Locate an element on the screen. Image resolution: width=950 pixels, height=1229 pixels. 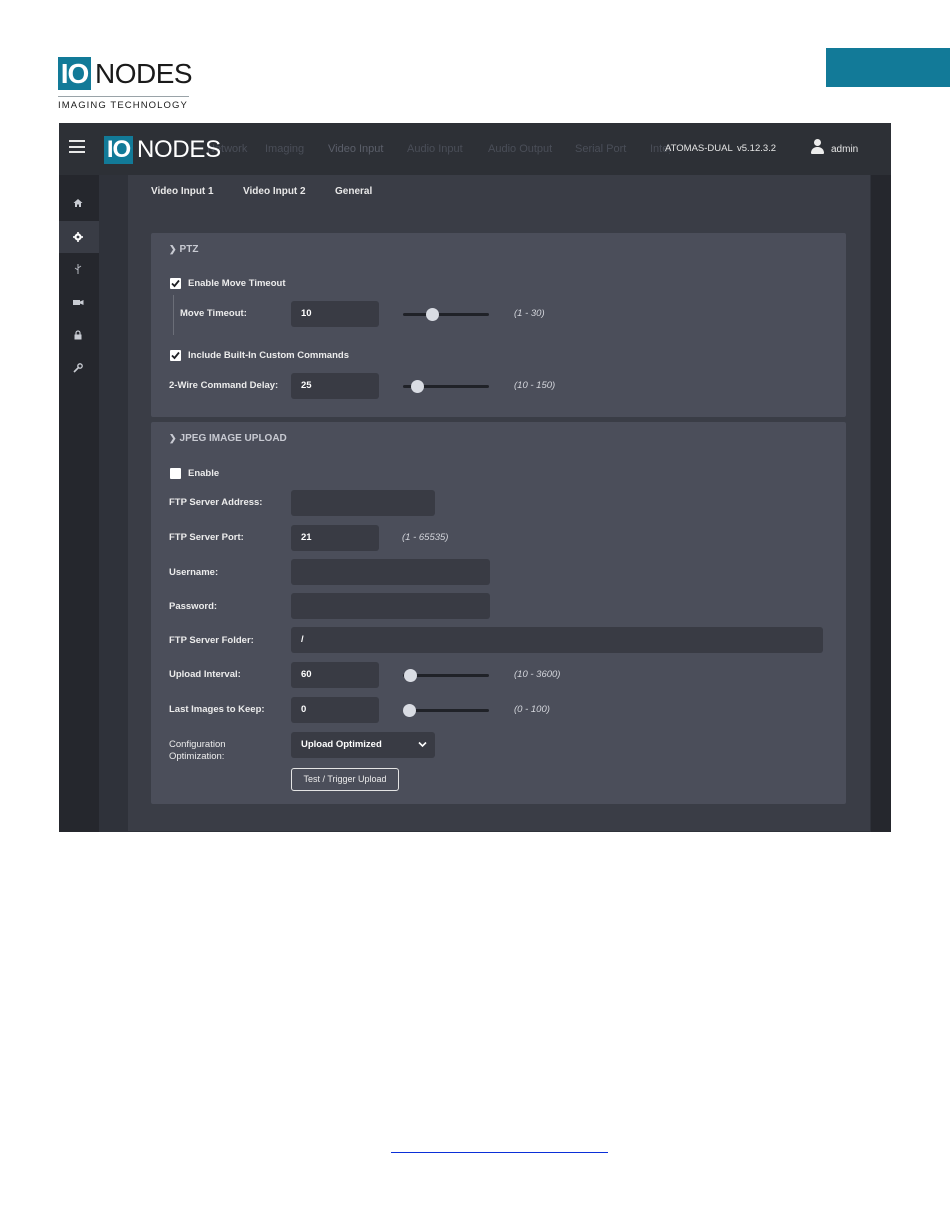
user-icon is located at coordinates (817, 147).